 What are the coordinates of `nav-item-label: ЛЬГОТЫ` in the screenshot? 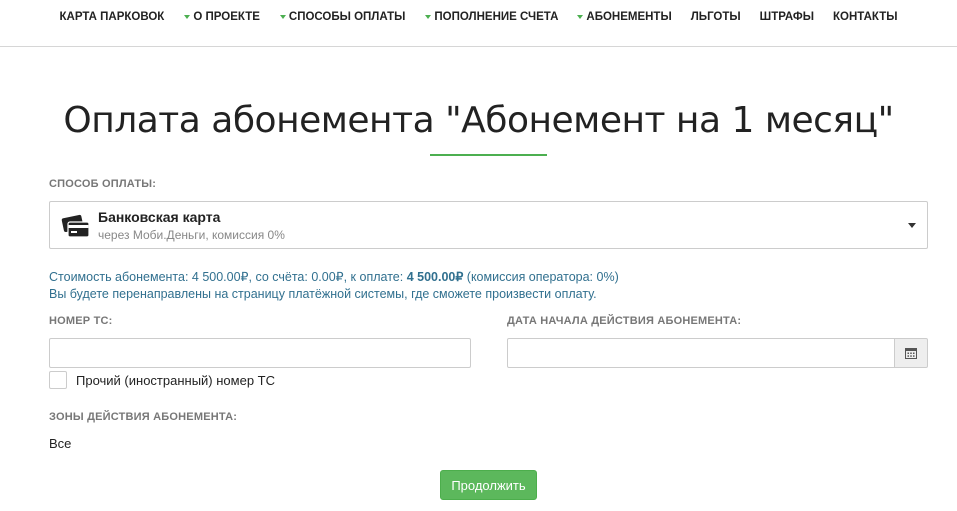 It's located at (715, 17).